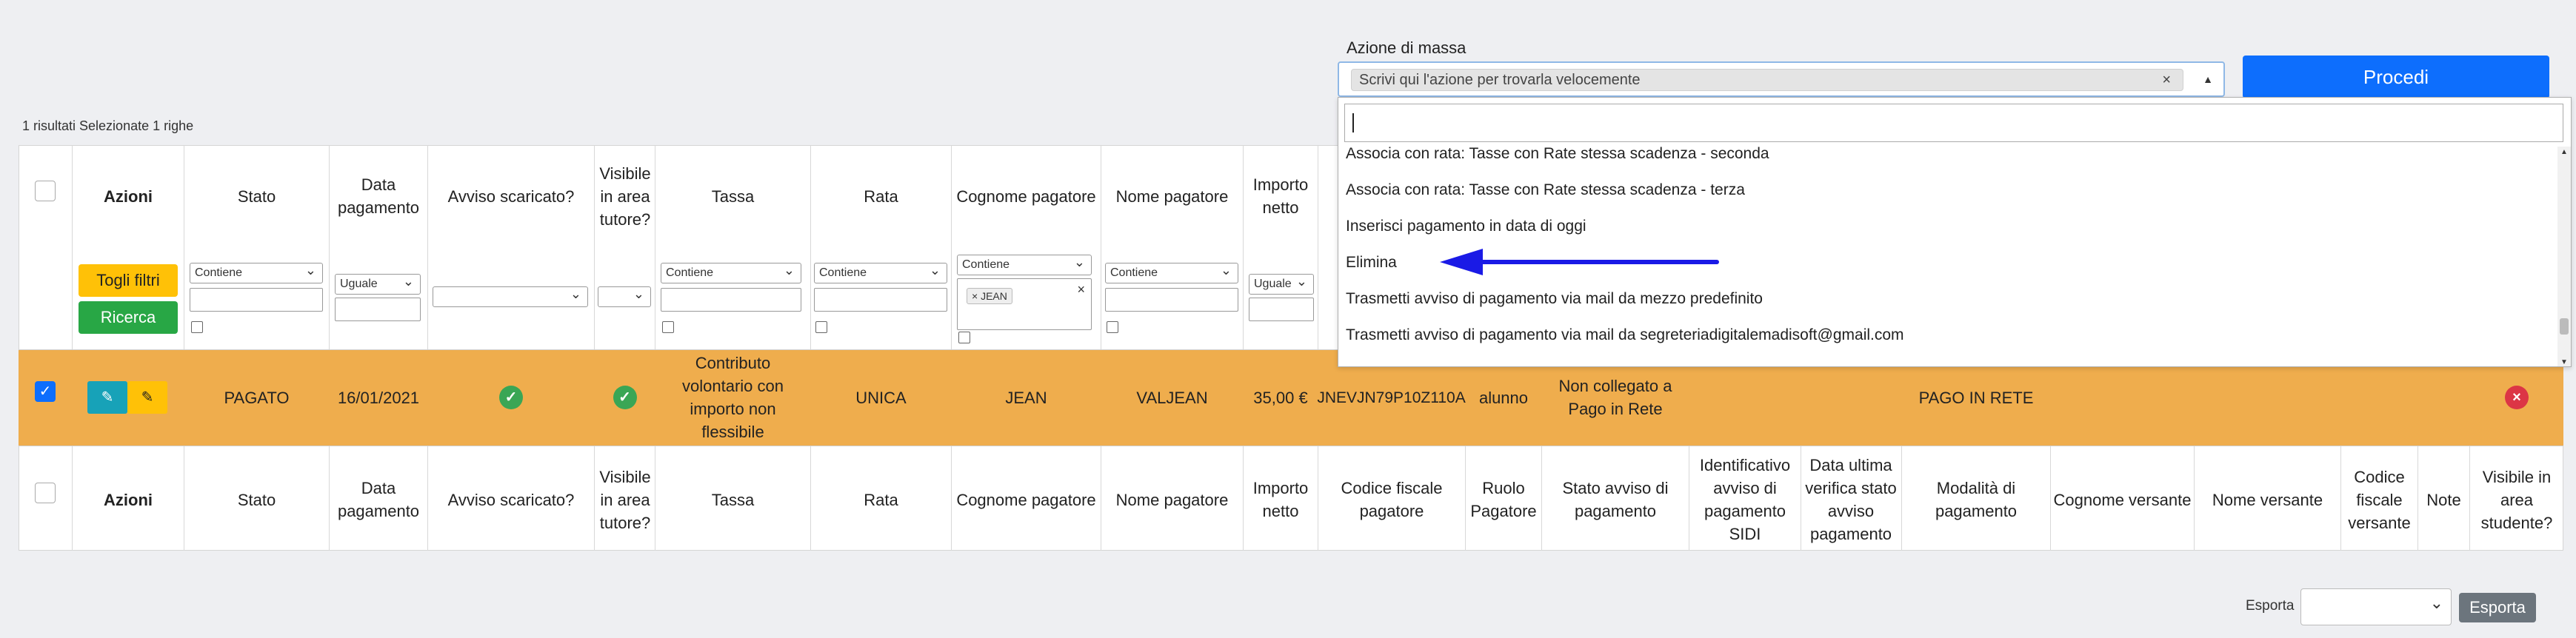 The height and width of the screenshot is (638, 2576). What do you see at coordinates (128, 280) in the screenshot?
I see `remove-filters-button: Togli filtri` at bounding box center [128, 280].